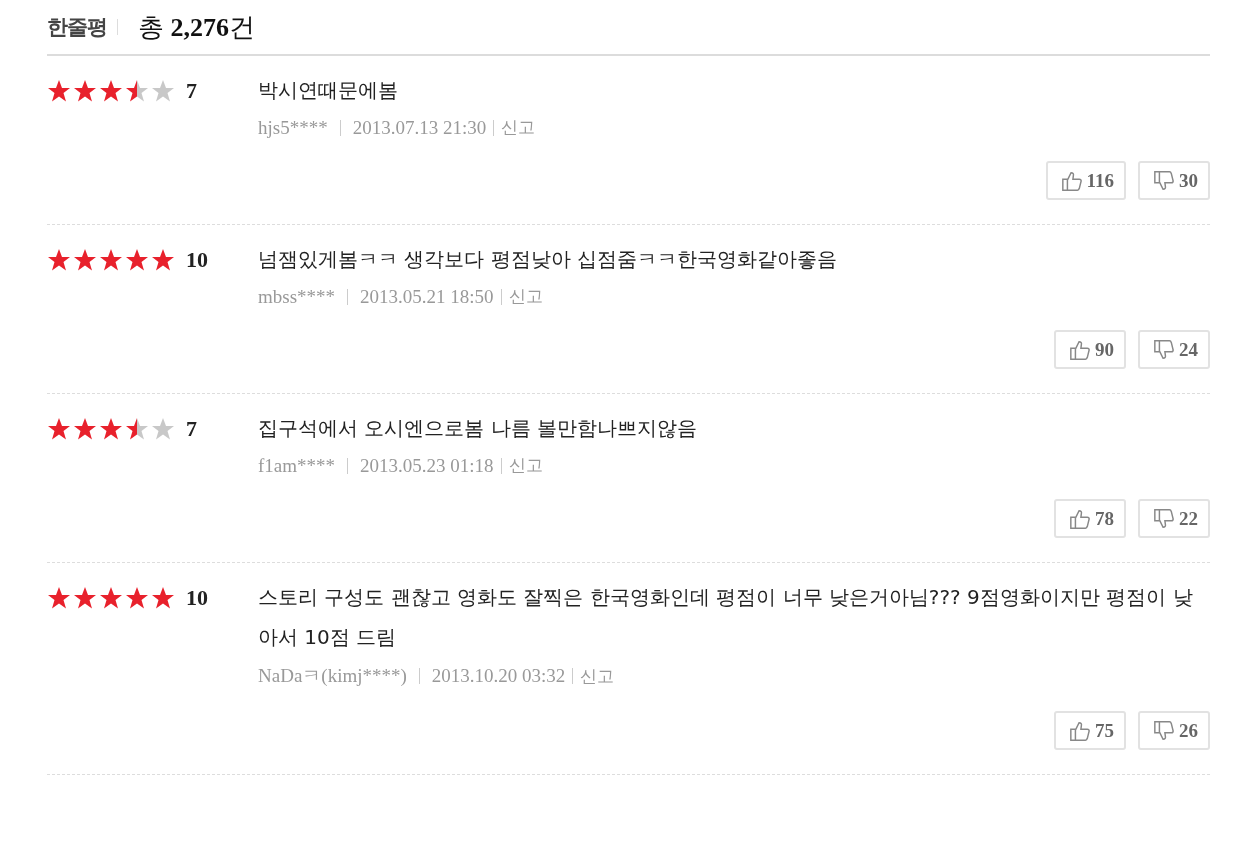 This screenshot has height=868, width=1253. I want to click on user-id: mbss****, so click(297, 296).